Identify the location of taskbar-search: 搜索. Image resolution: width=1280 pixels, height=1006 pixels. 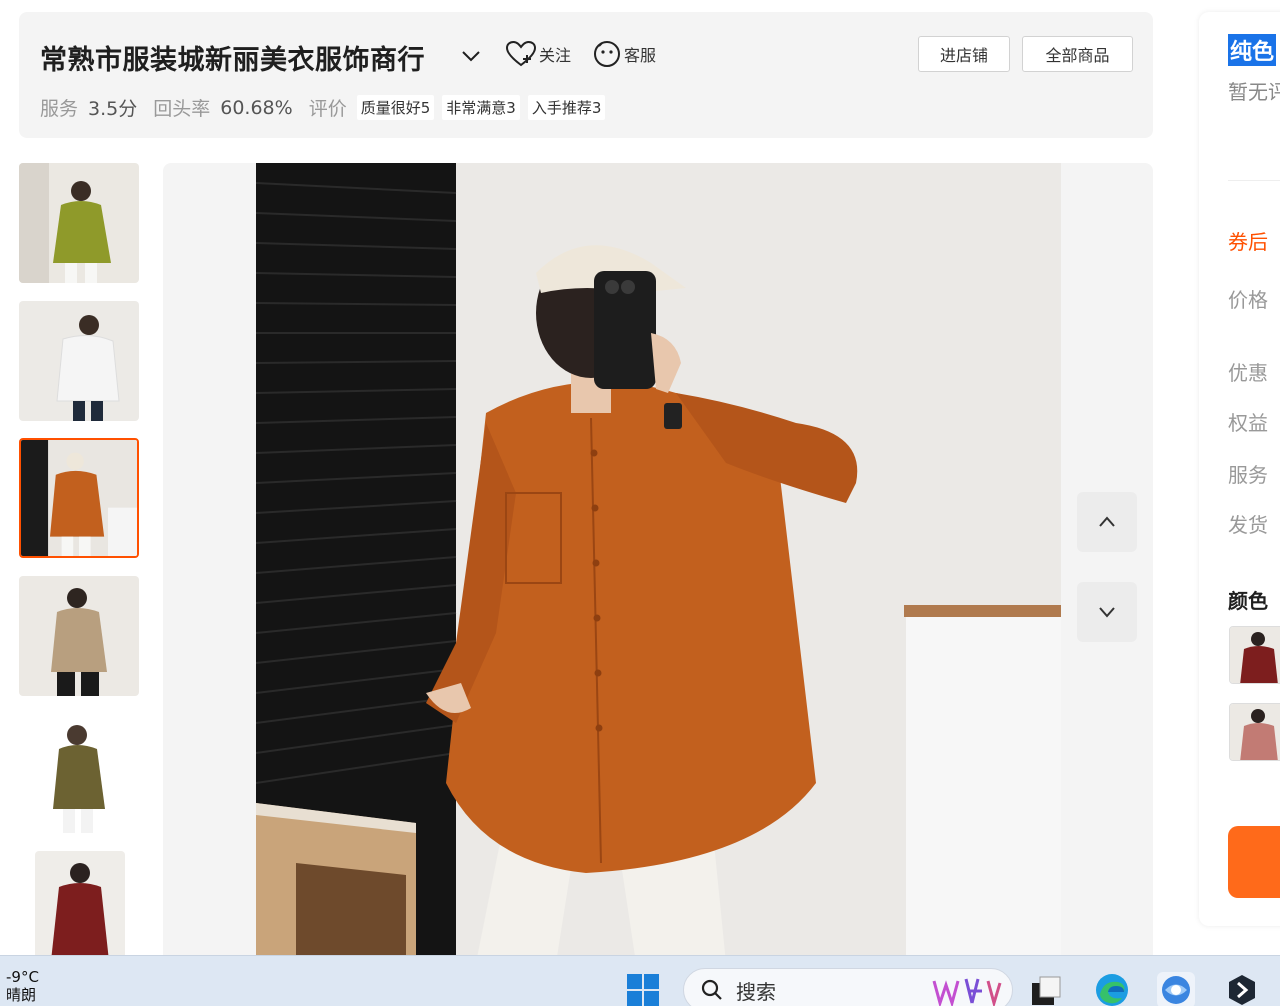
(848, 987).